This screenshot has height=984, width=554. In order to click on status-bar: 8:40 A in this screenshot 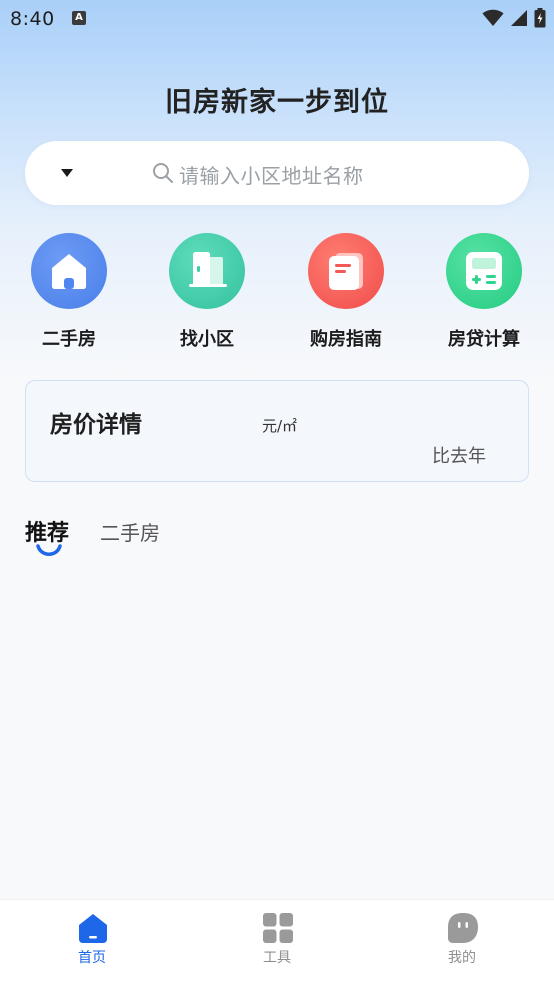, I will do `click(277, 19)`.